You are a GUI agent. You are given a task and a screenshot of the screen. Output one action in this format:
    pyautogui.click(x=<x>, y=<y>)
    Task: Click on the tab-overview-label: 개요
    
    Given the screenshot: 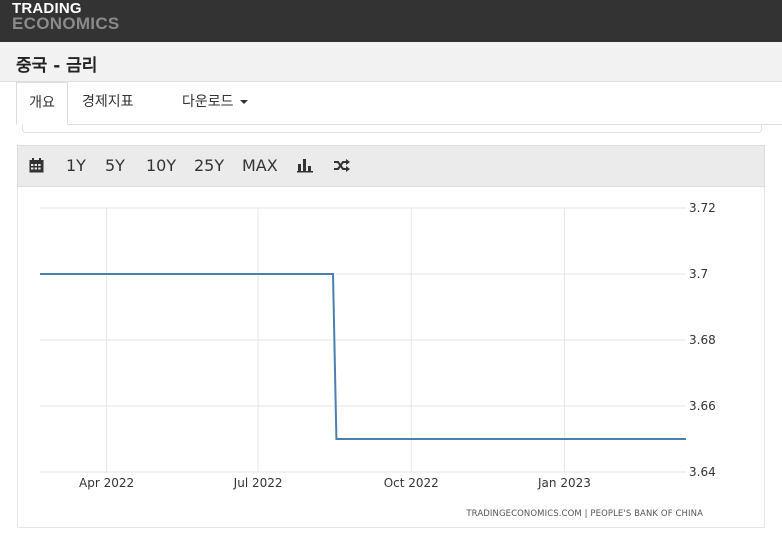 What is the action you would take?
    pyautogui.click(x=42, y=103)
    